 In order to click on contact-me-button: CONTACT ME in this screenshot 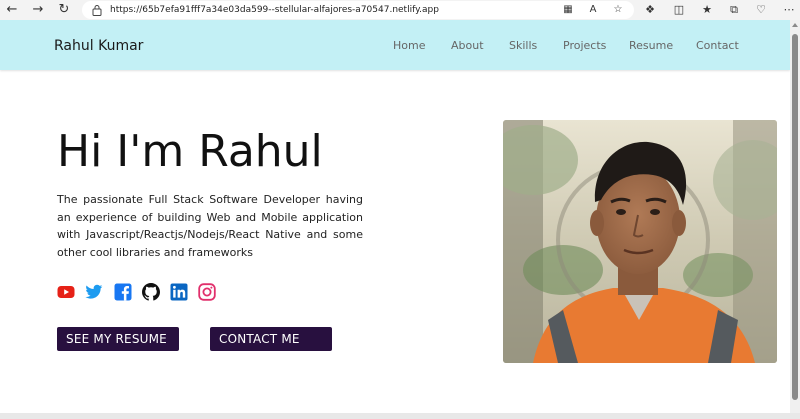, I will do `click(271, 339)`.